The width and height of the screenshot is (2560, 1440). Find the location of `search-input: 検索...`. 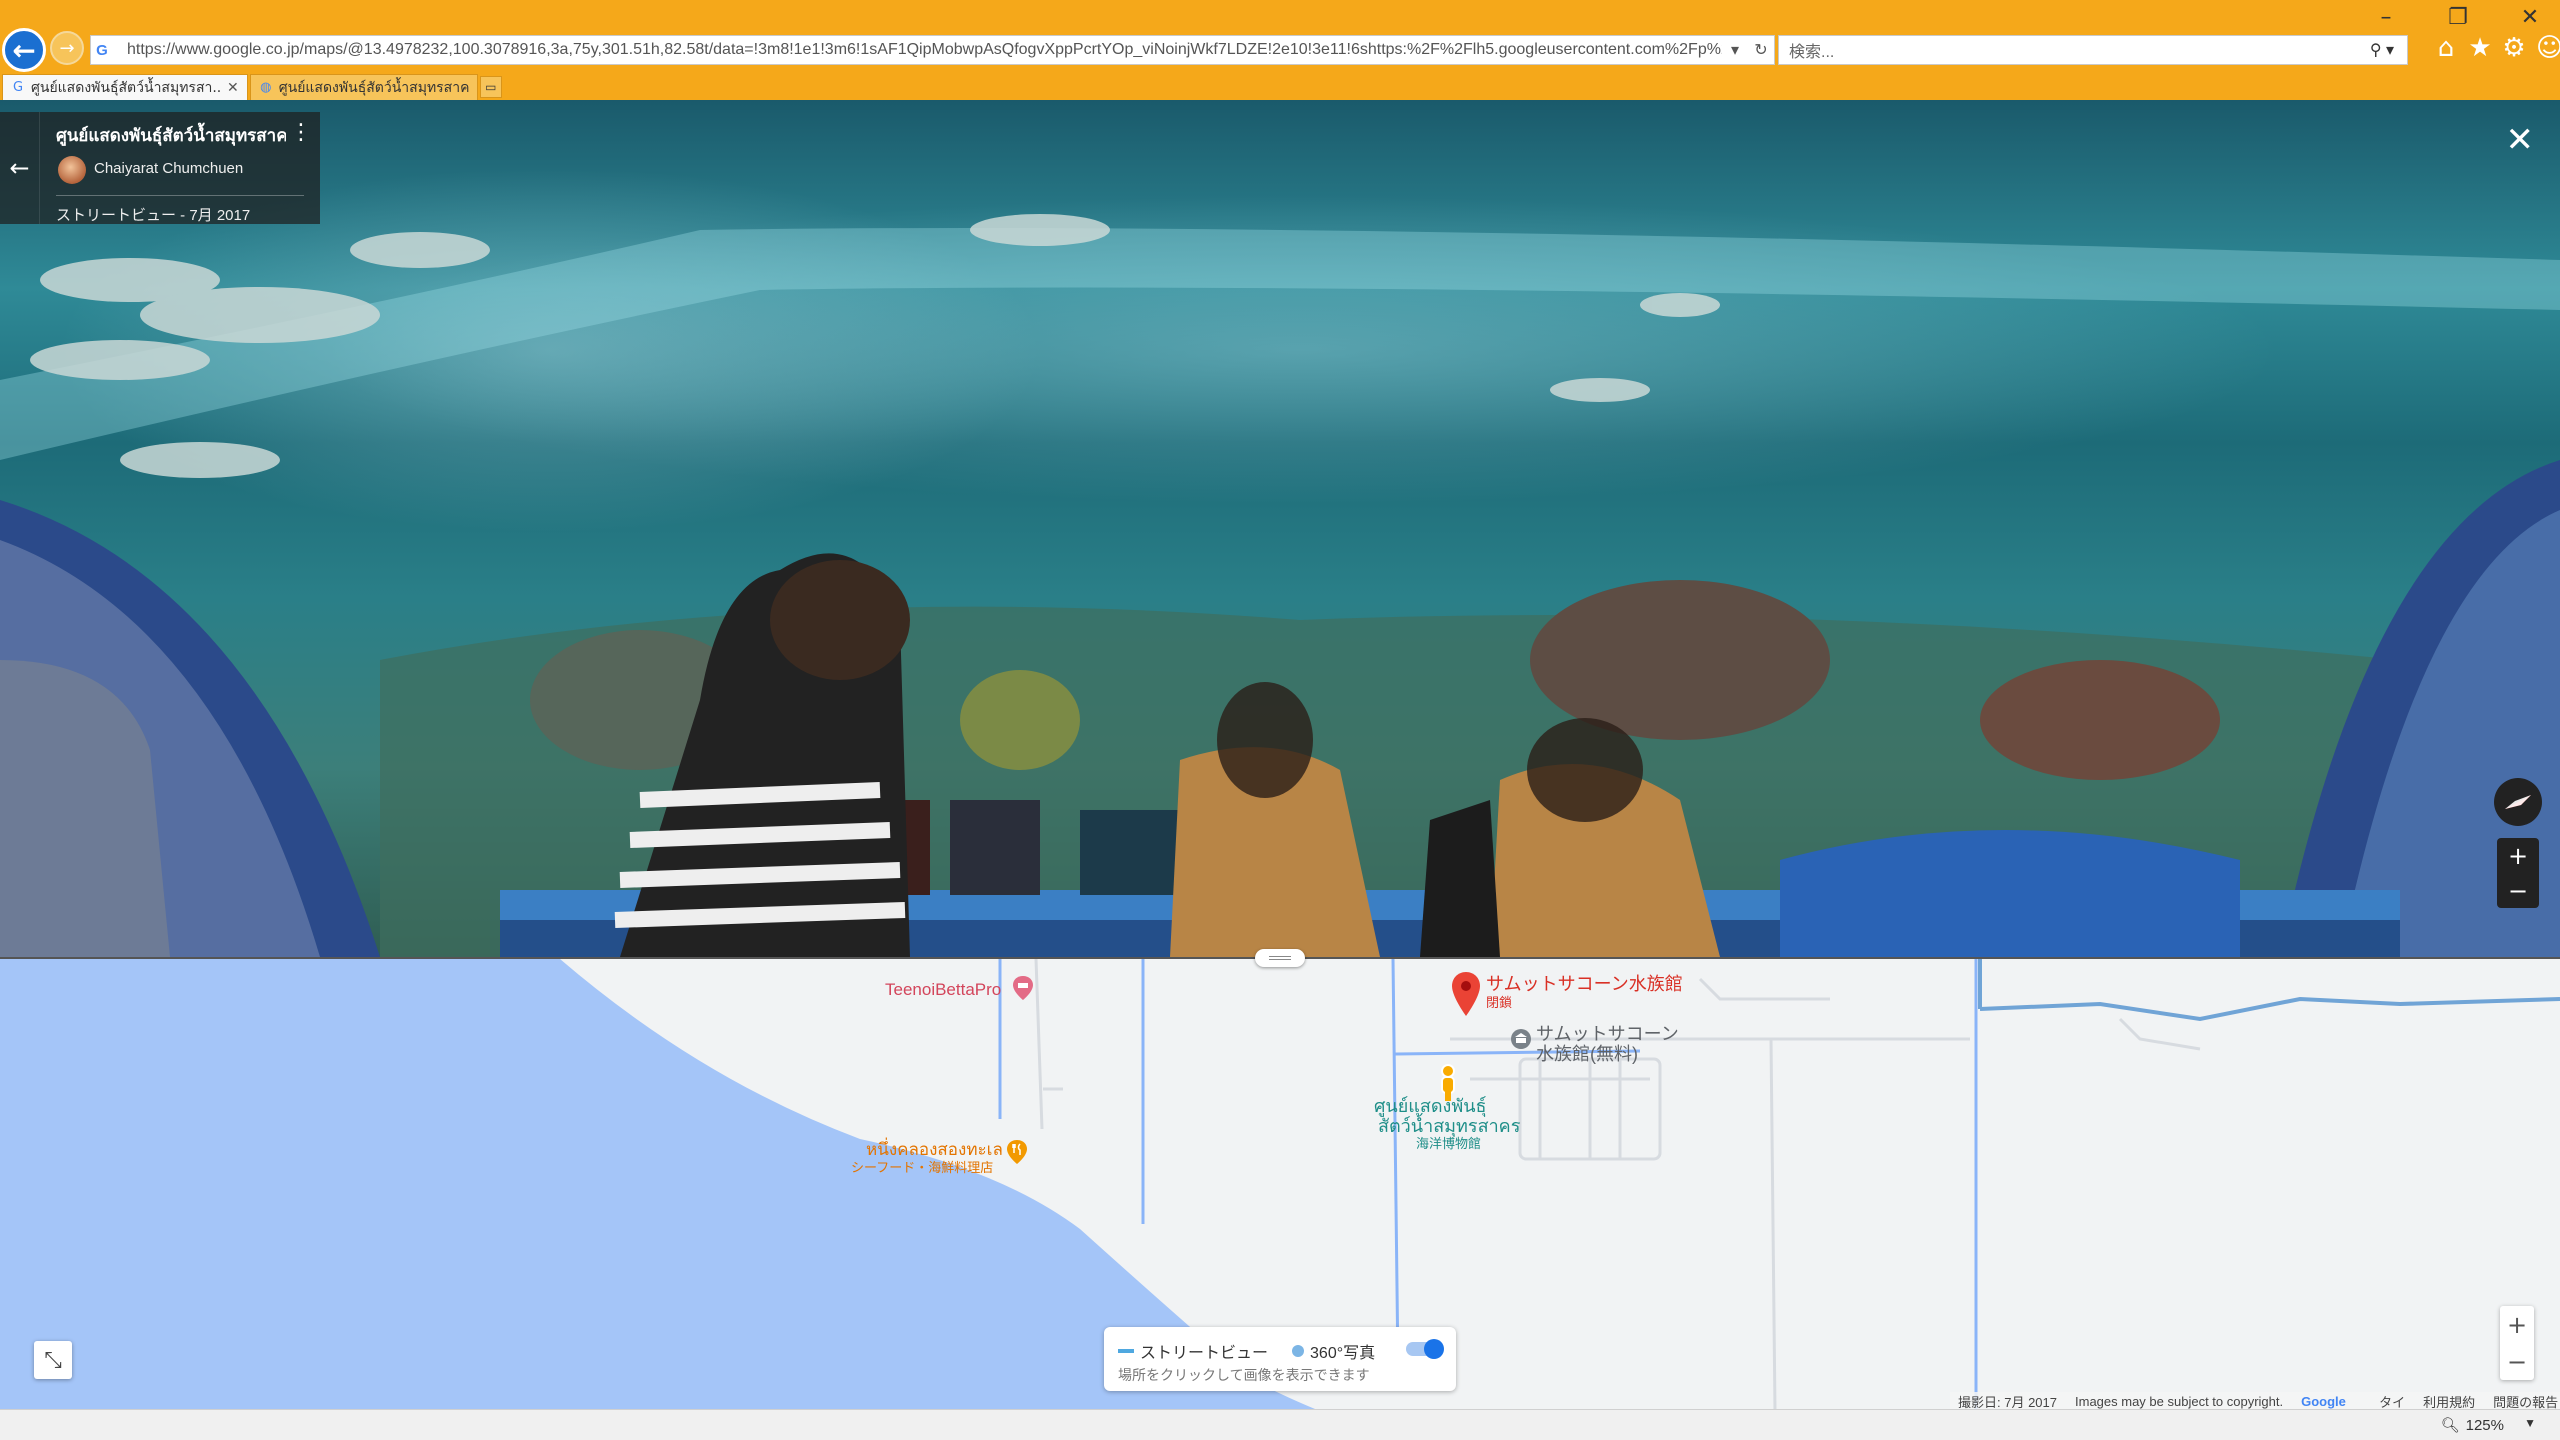

search-input: 検索... is located at coordinates (2068, 50).